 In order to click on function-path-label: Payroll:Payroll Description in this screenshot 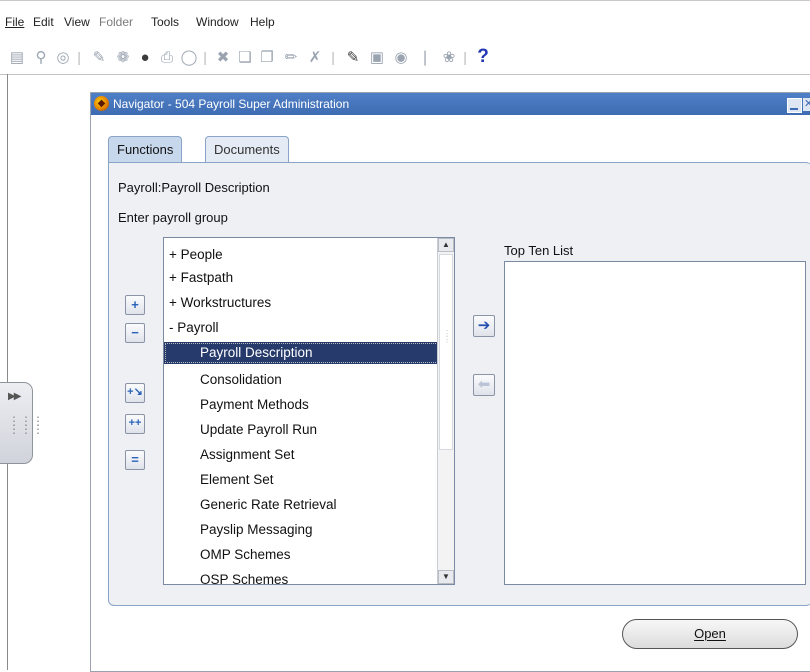, I will do `click(194, 187)`.